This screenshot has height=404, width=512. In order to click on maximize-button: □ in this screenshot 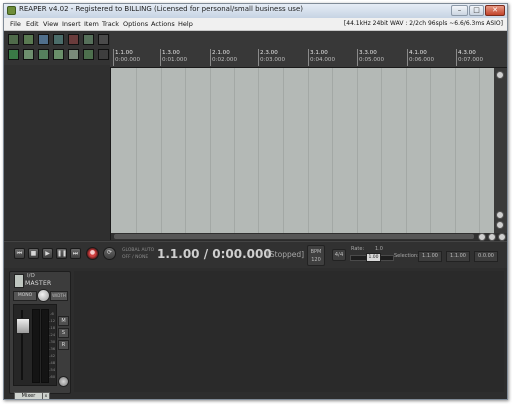, I will do `click(476, 10)`.